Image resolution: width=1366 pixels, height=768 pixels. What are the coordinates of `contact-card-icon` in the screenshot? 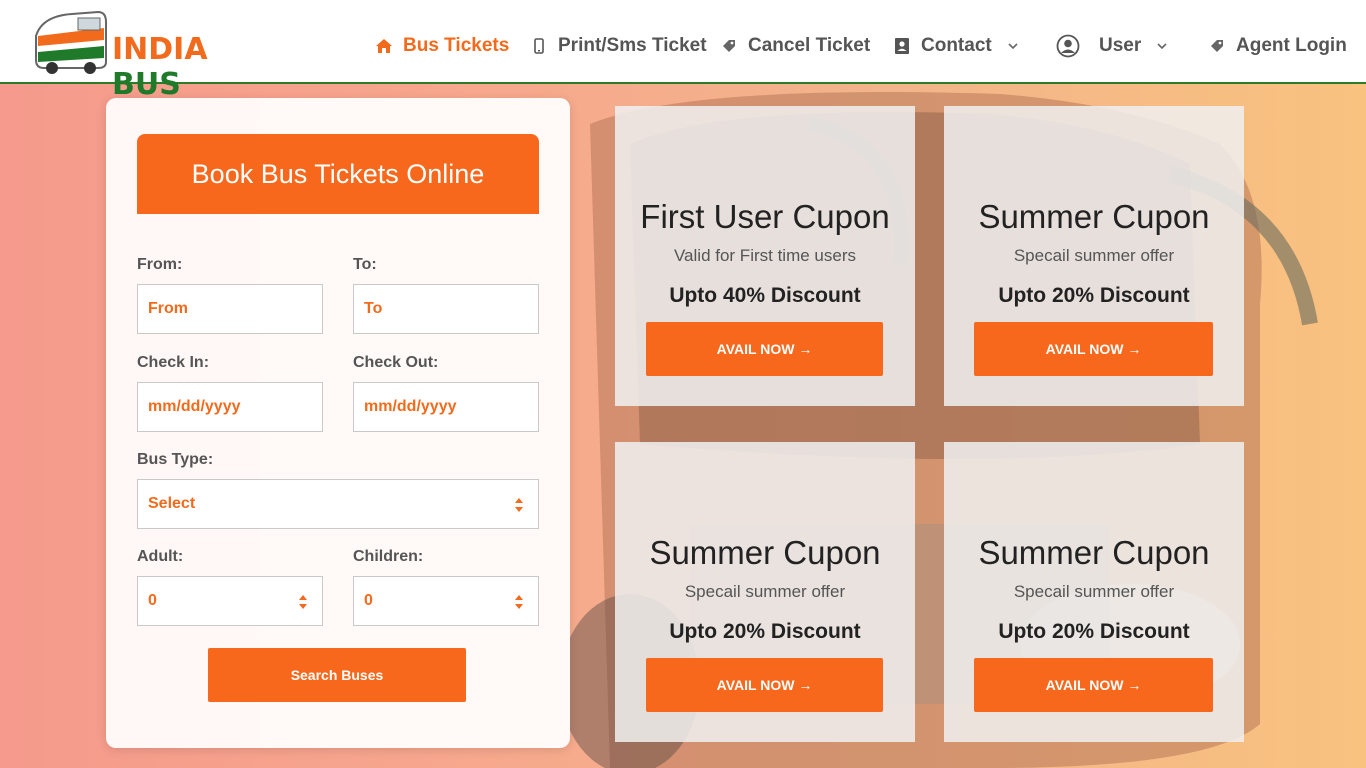 It's located at (902, 46).